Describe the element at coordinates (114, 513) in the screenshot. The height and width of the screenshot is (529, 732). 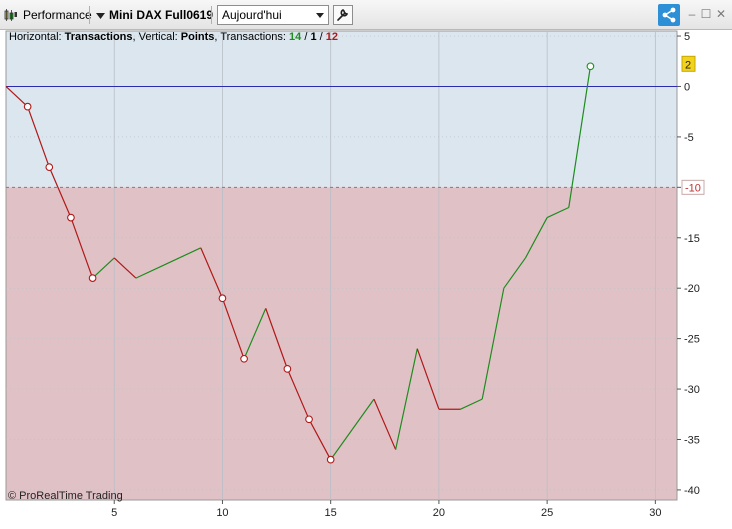
I see `x-tick-label: 5` at that location.